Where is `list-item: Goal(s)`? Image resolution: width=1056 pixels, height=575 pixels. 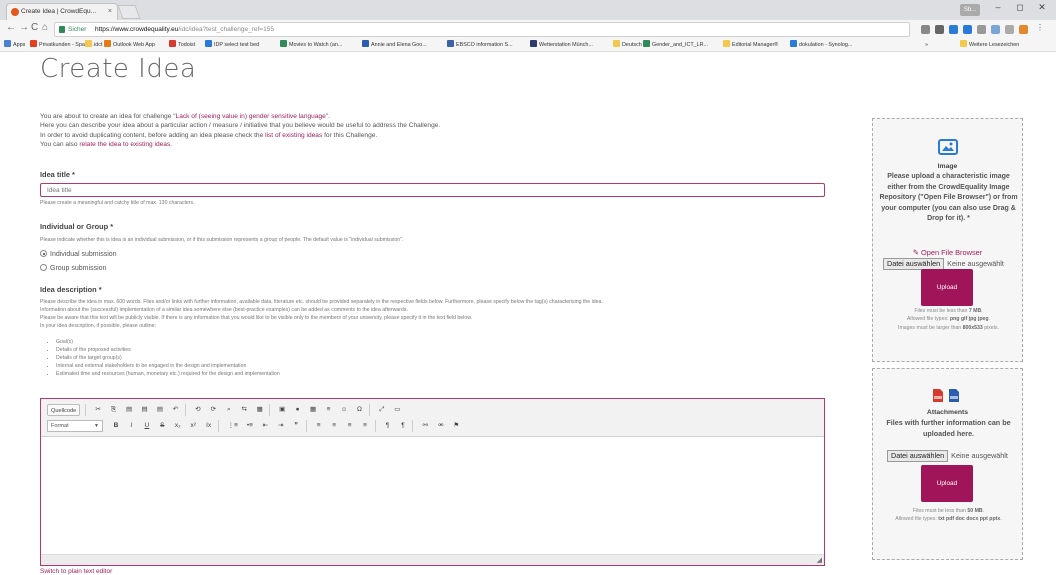 list-item: Goal(s) is located at coordinates (168, 343).